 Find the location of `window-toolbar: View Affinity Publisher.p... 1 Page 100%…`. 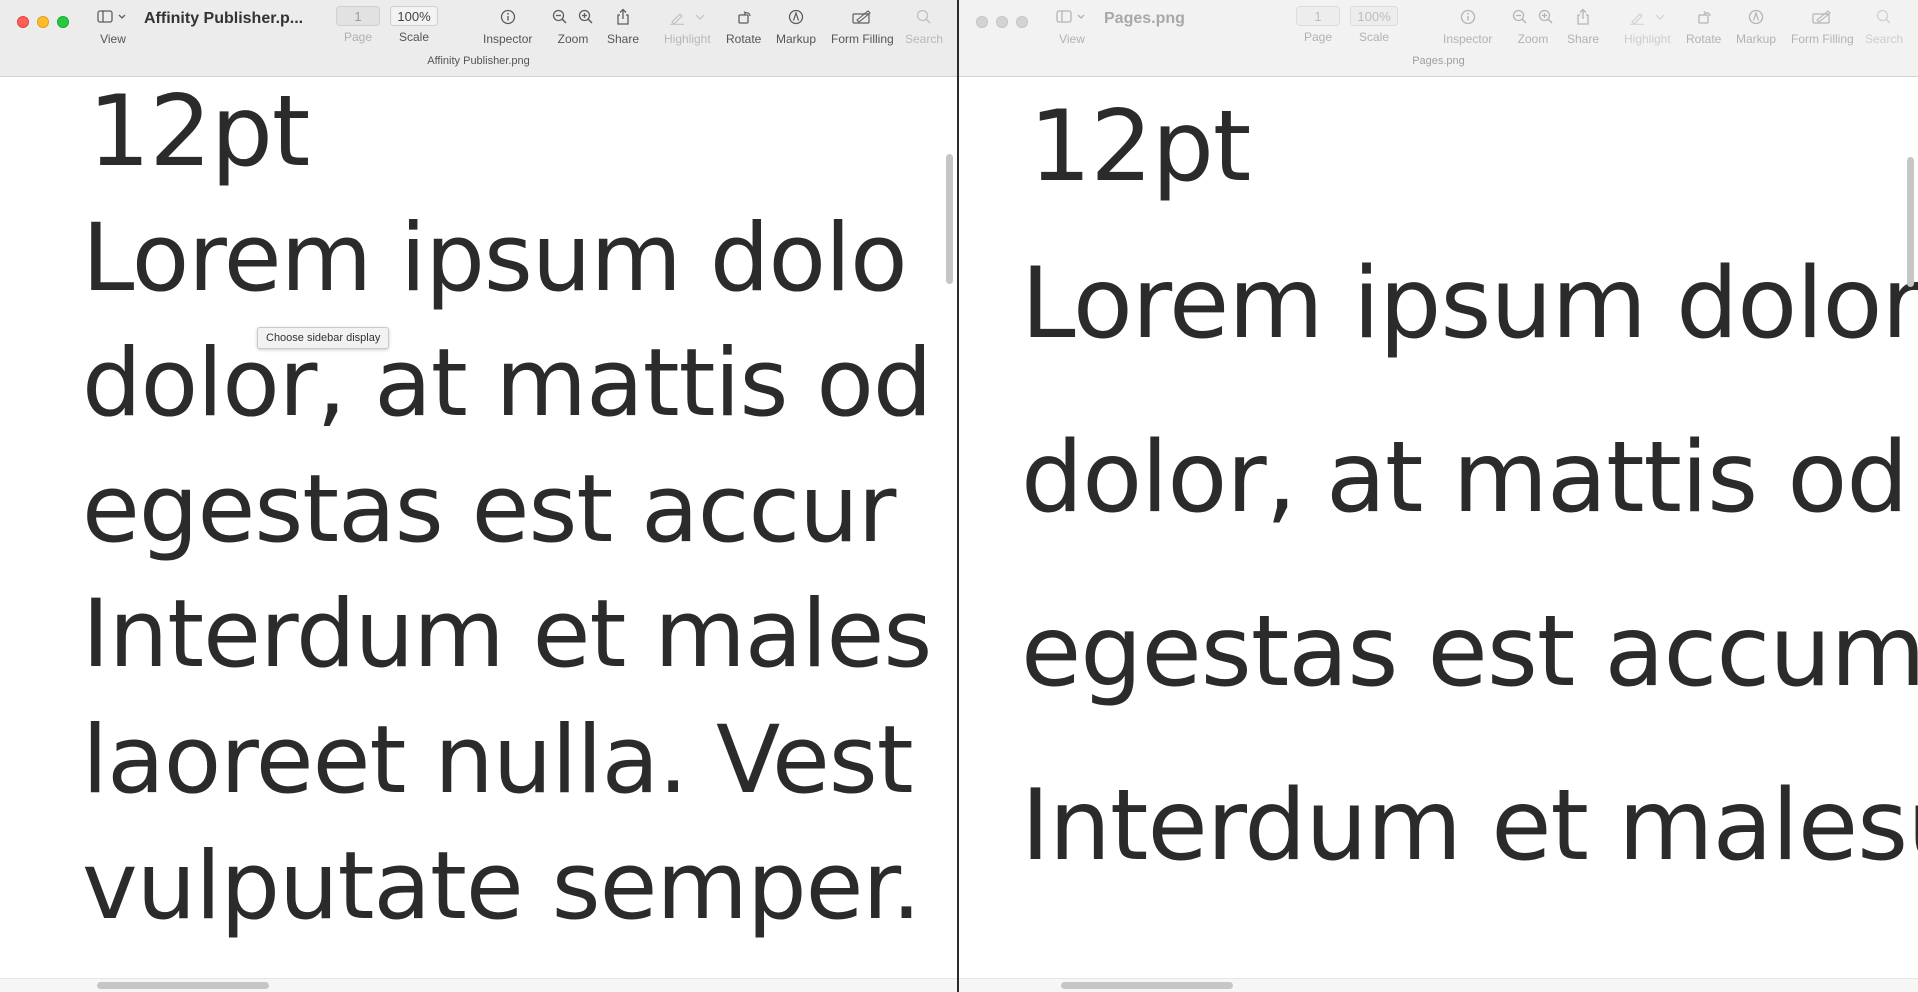

window-toolbar: View Affinity Publisher.p... 1 Page 100%… is located at coordinates (478, 38).